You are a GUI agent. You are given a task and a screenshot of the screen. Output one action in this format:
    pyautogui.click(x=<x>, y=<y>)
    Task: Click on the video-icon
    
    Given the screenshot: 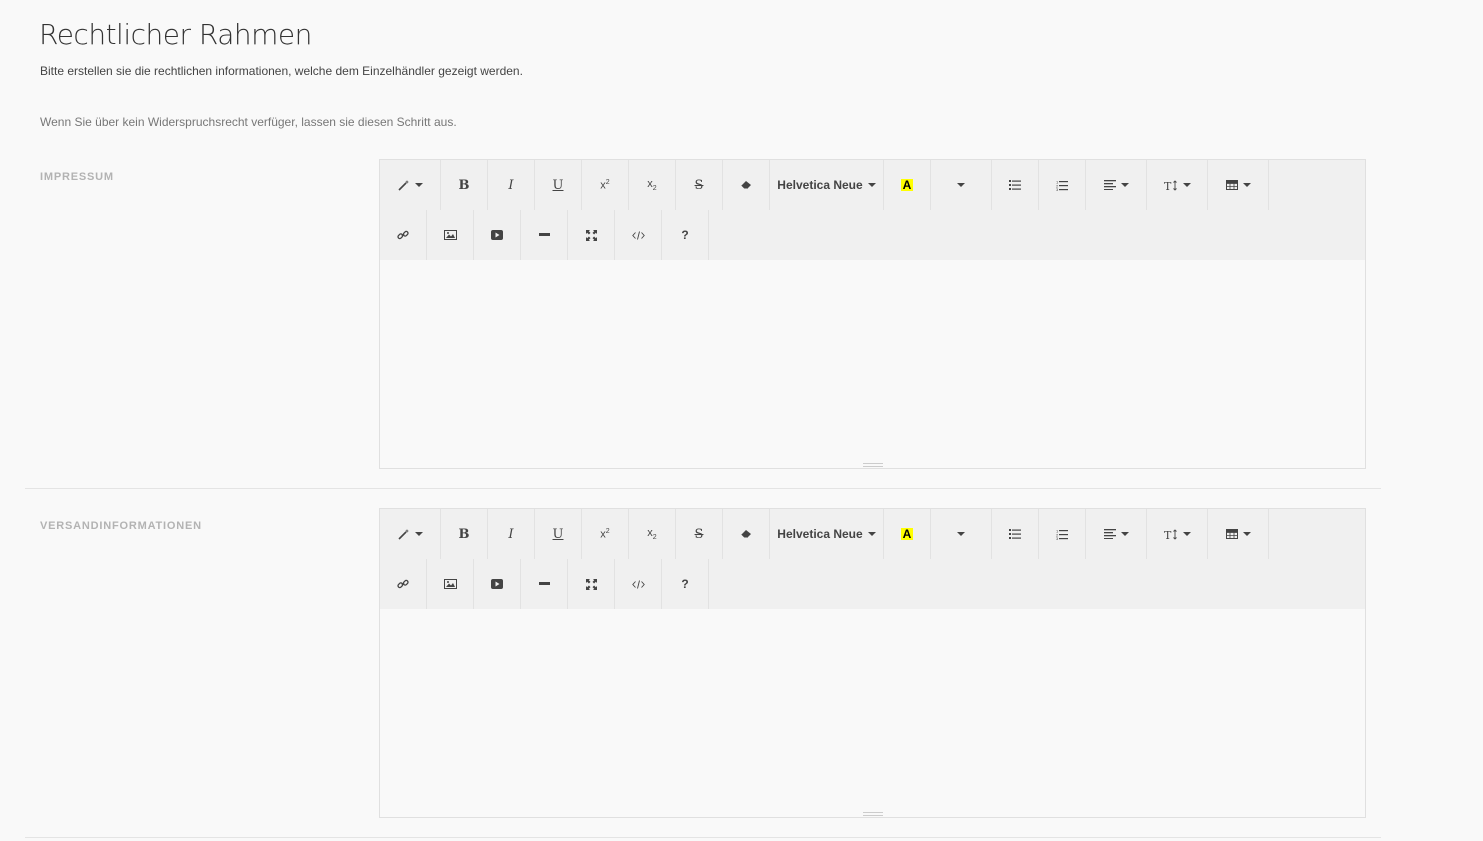 What is the action you would take?
    pyautogui.click(x=497, y=584)
    